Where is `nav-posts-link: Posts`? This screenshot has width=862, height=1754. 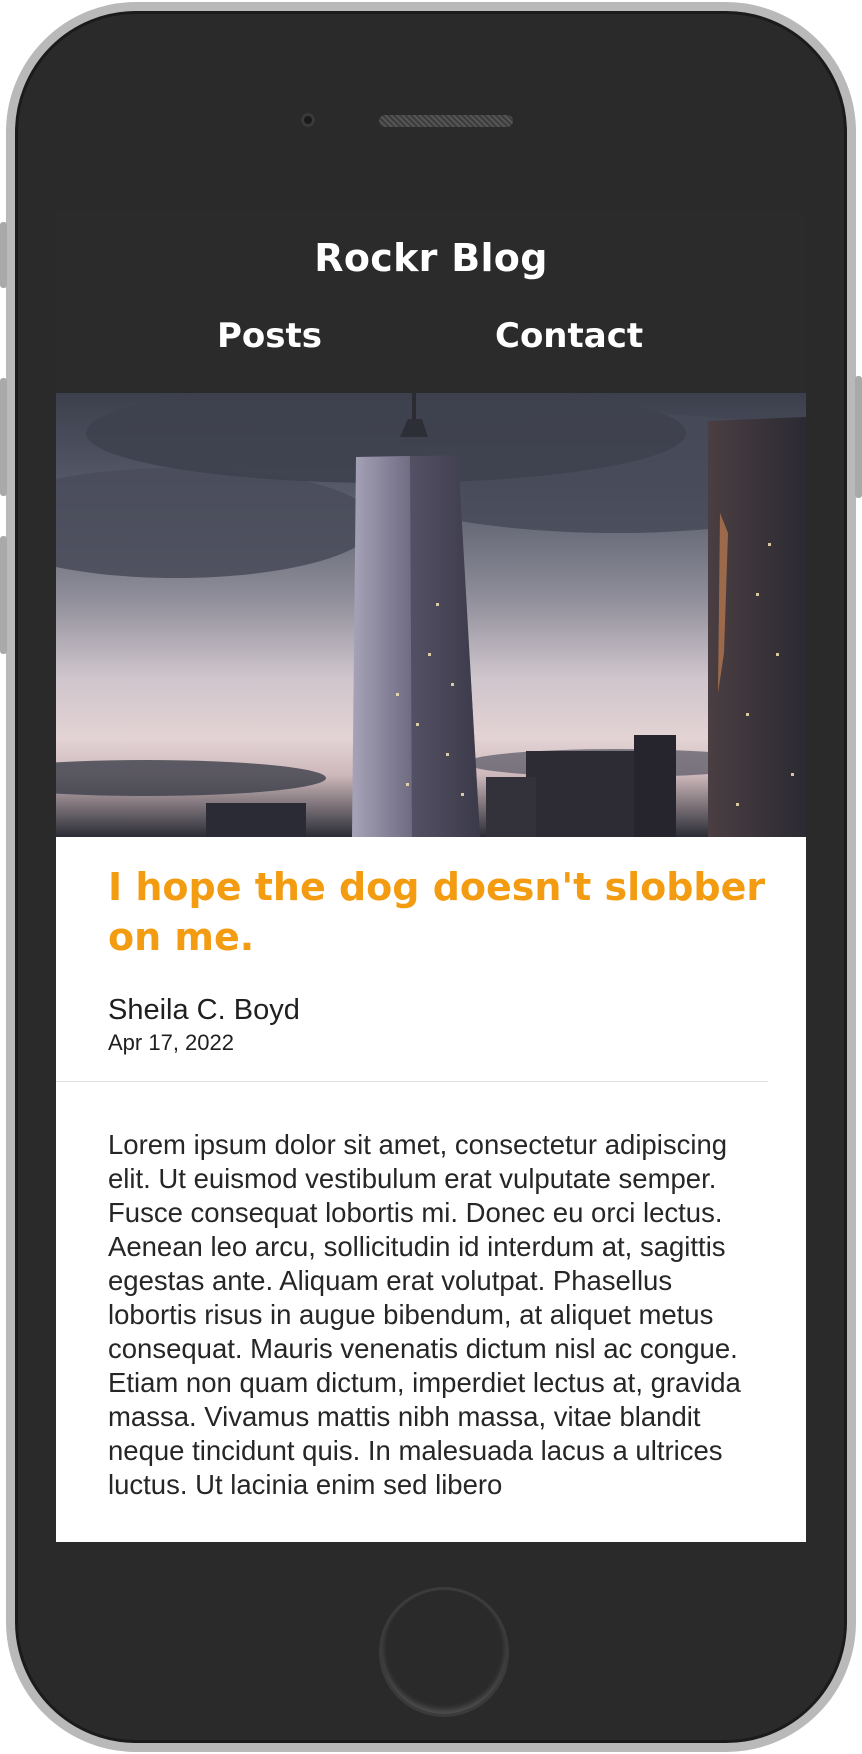
nav-posts-link: Posts is located at coordinates (269, 336).